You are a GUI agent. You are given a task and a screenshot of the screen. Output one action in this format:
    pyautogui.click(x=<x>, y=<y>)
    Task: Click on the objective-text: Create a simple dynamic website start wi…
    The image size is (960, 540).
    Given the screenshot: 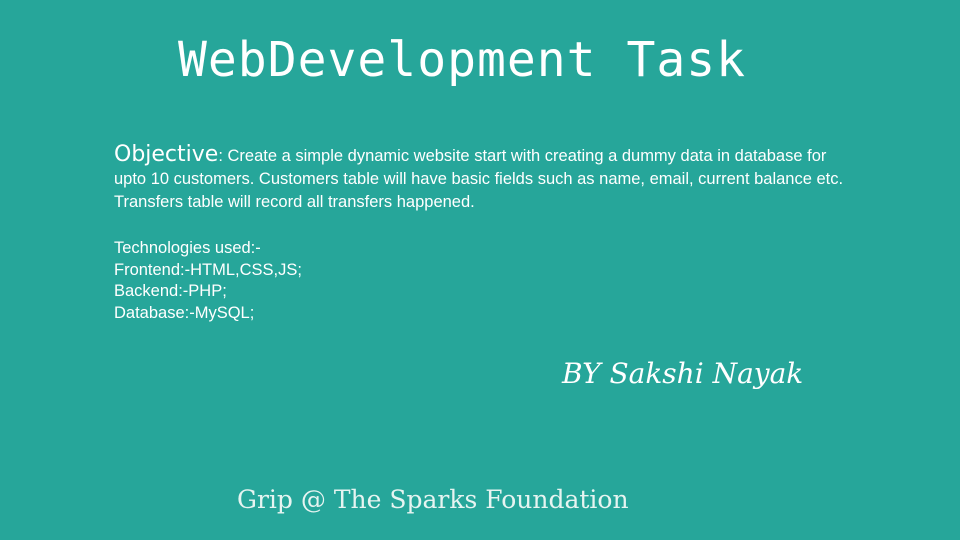 What is the action you would take?
    pyautogui.click(x=479, y=179)
    